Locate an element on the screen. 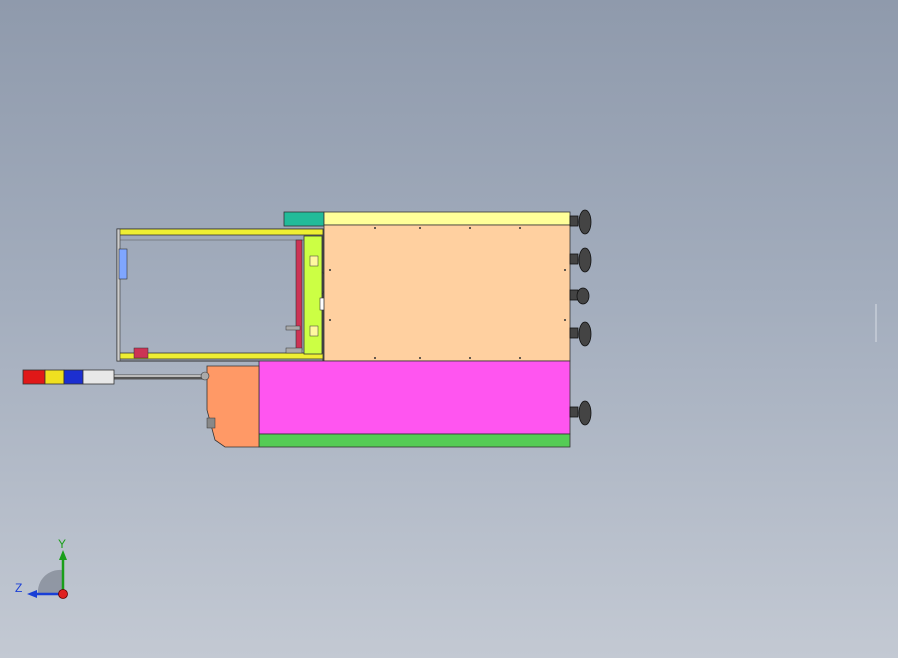  front-frame is located at coordinates (223, 295).